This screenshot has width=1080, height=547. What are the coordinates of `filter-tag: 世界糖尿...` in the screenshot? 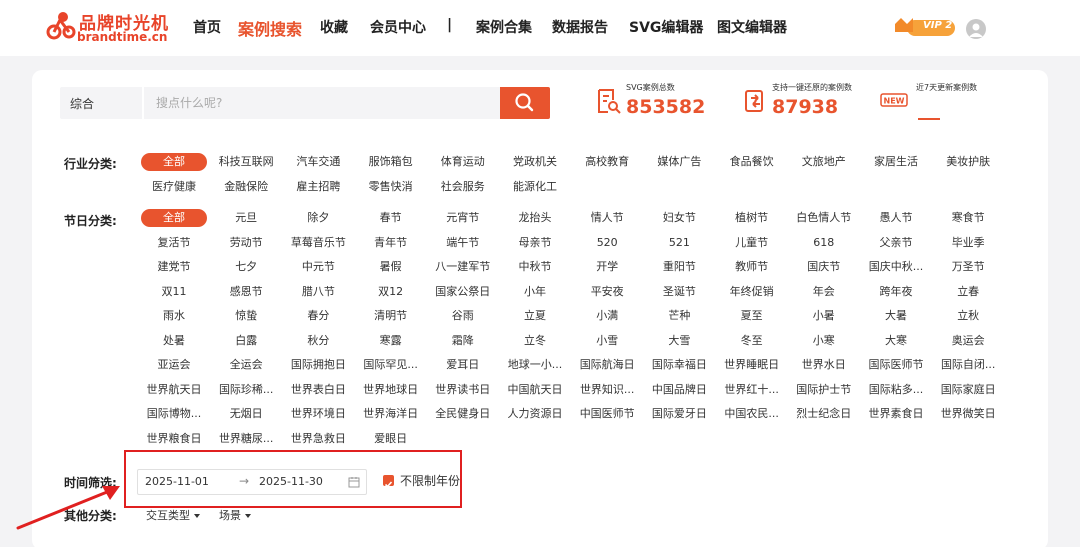 It's located at (246, 439).